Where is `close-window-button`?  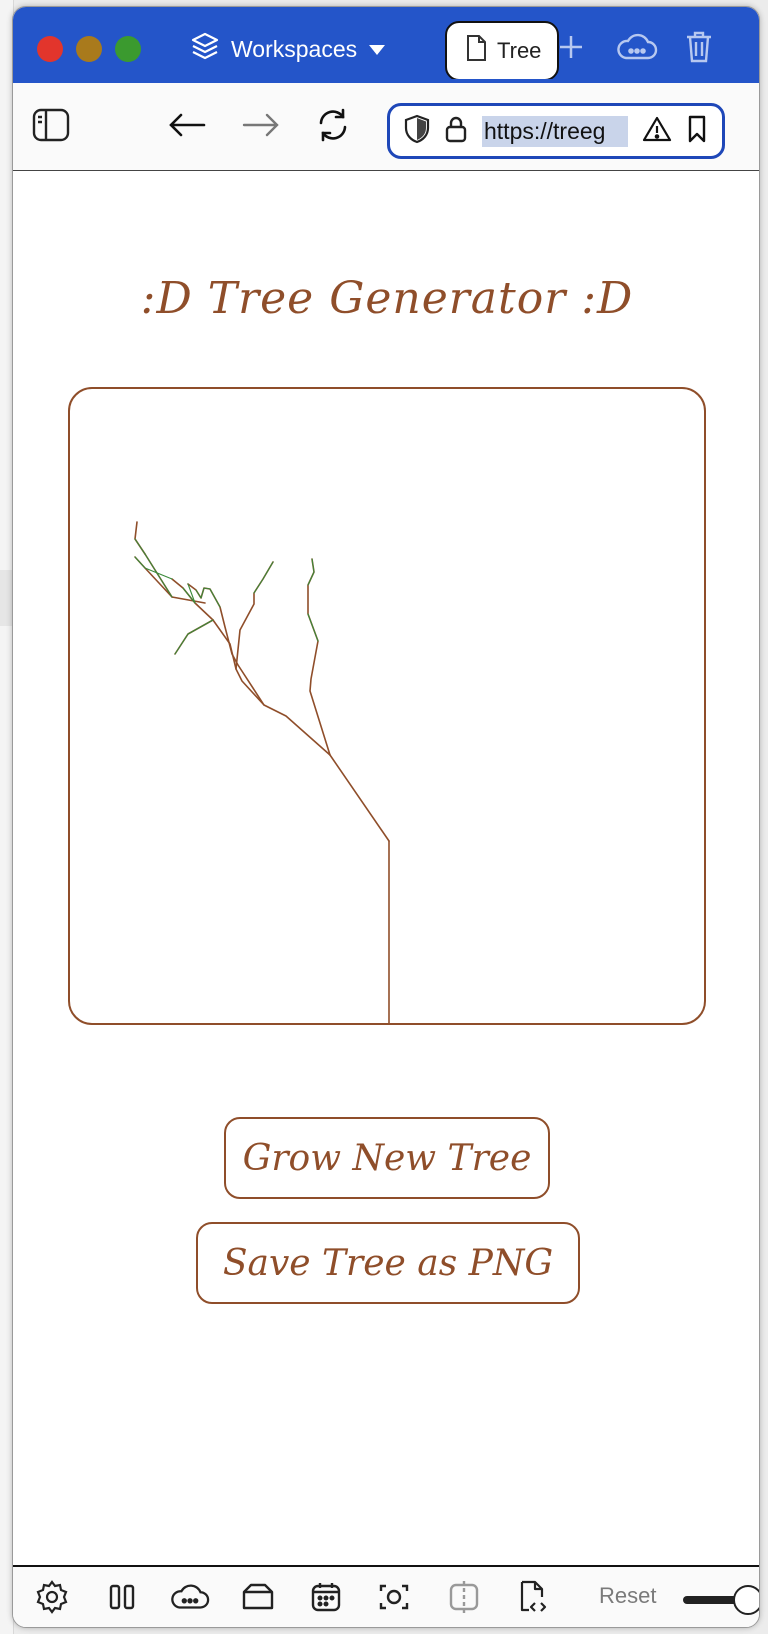
close-window-button is located at coordinates (50, 49).